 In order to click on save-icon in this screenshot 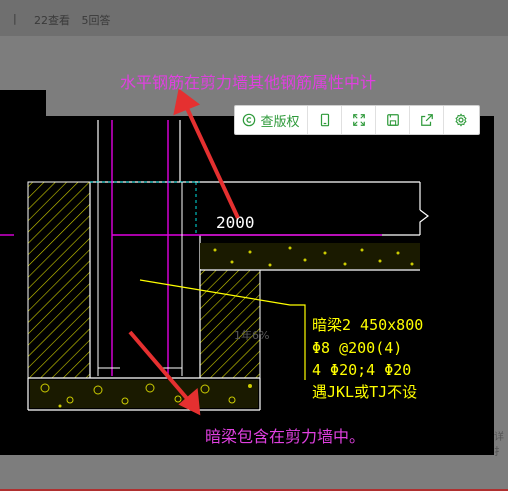, I will do `click(392, 120)`.